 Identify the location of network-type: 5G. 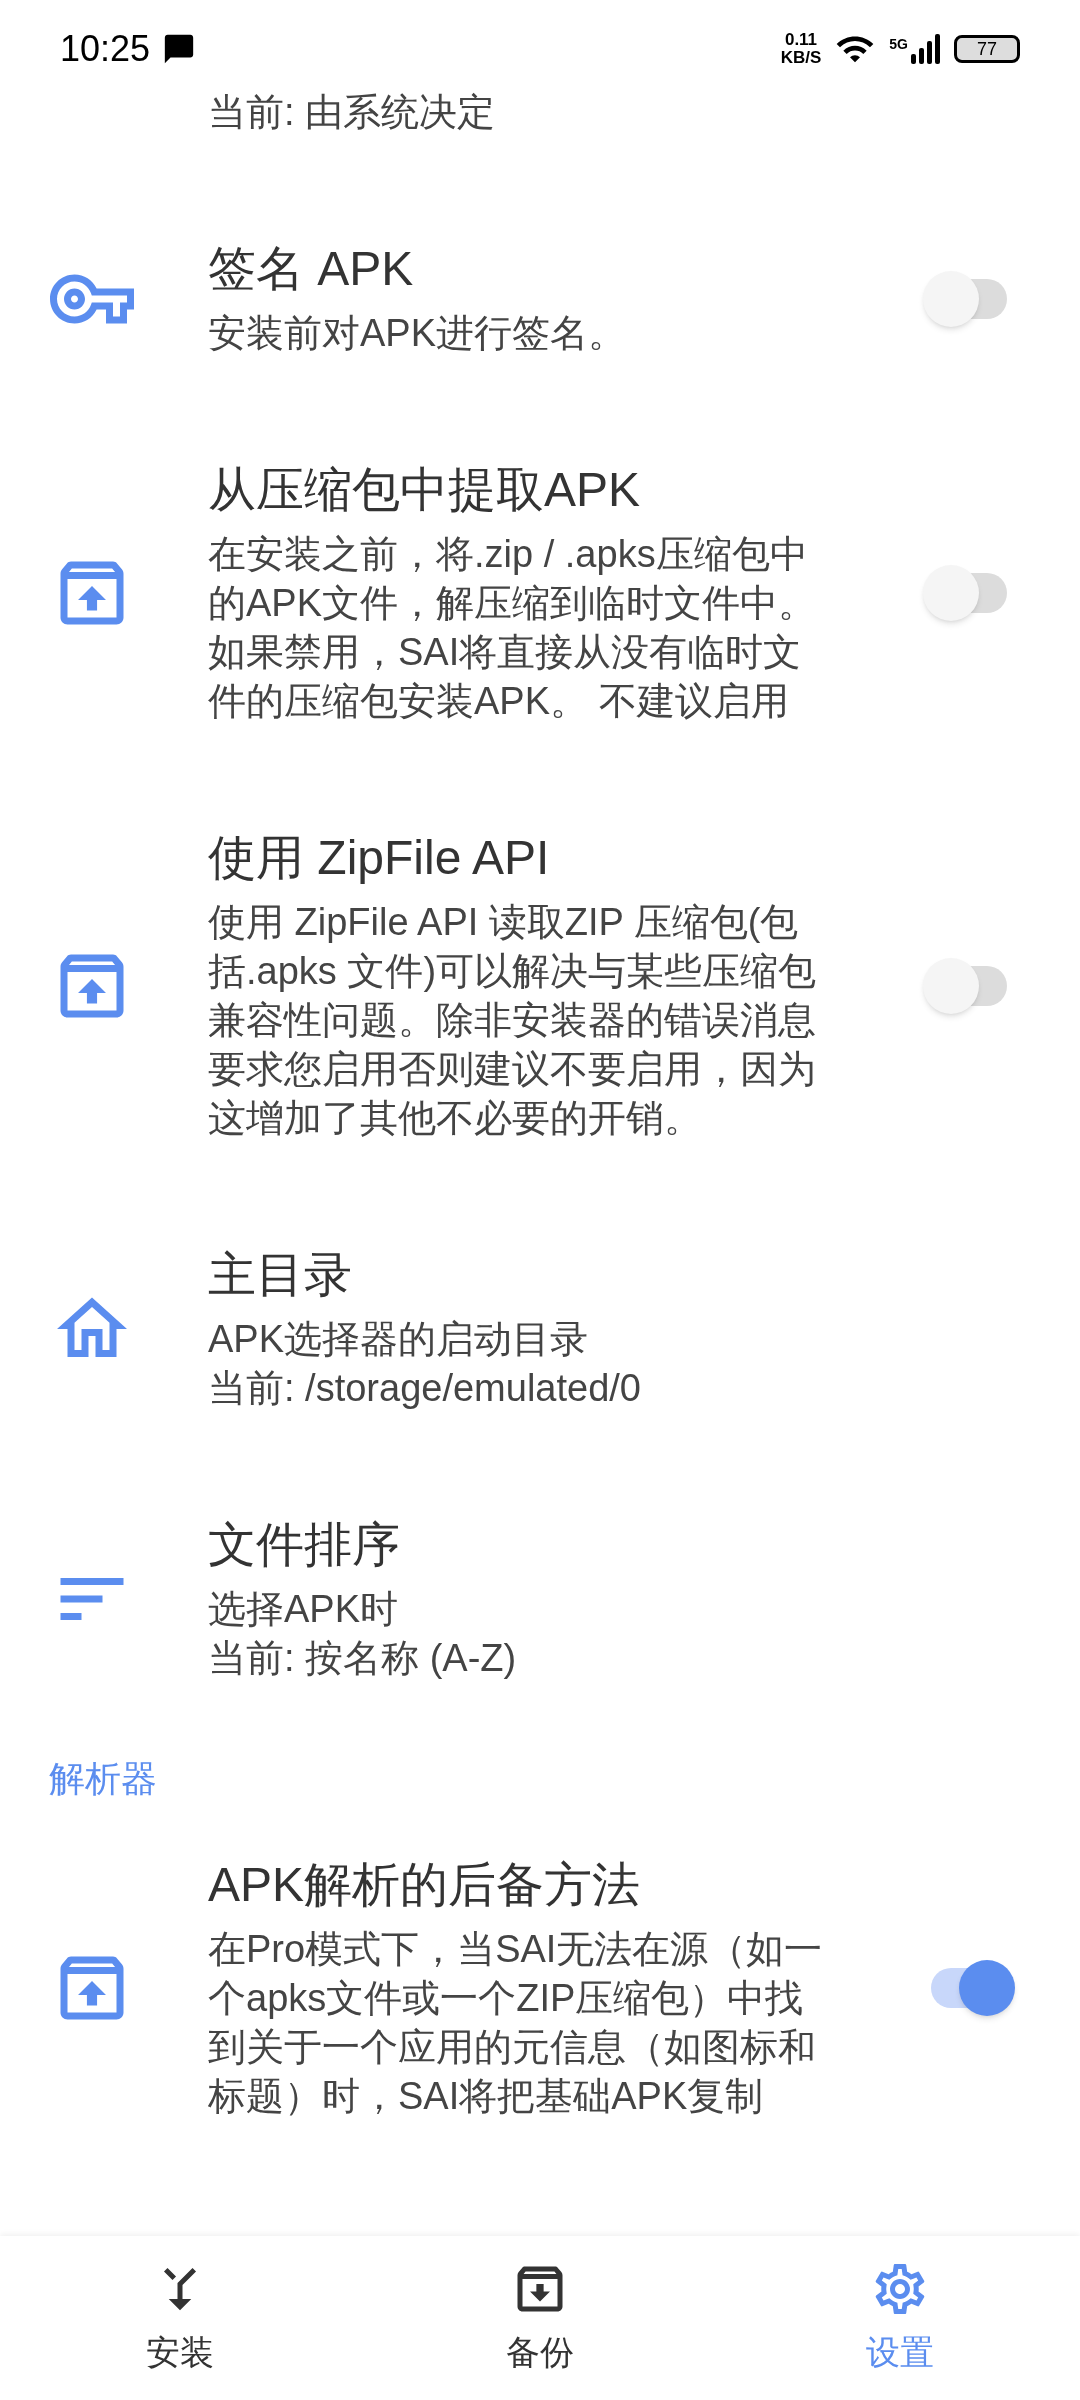
(898, 44).